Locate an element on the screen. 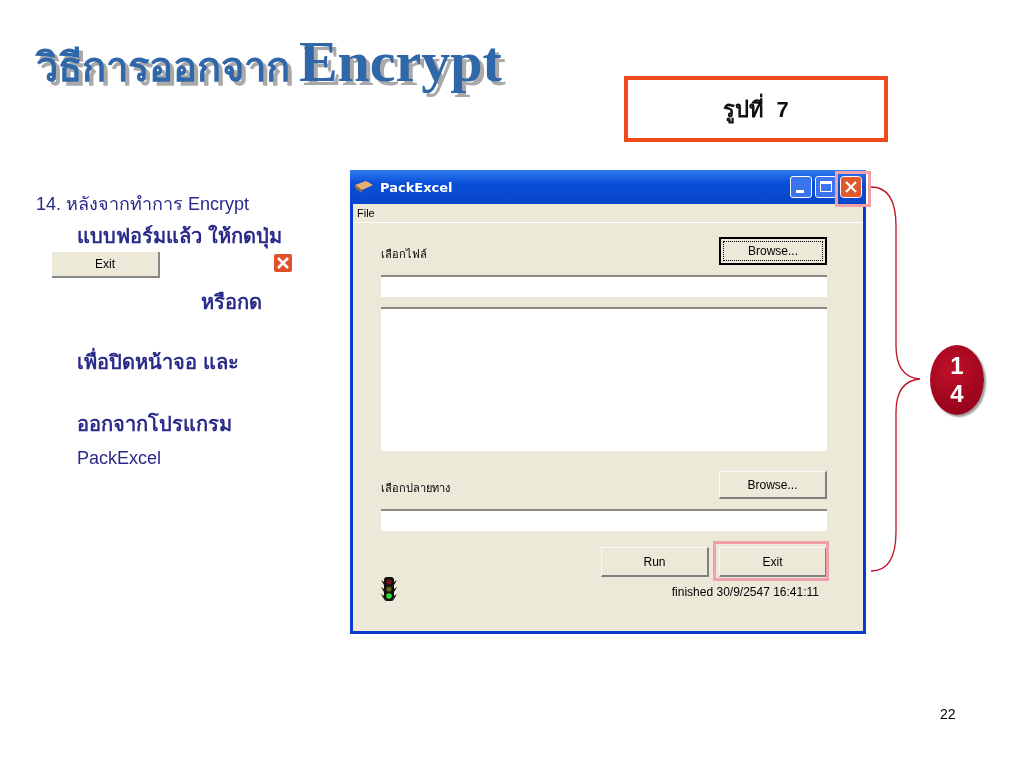 The width and height of the screenshot is (1024, 768). instruction-text: ออกจากโปรแกรม is located at coordinates (155, 424).